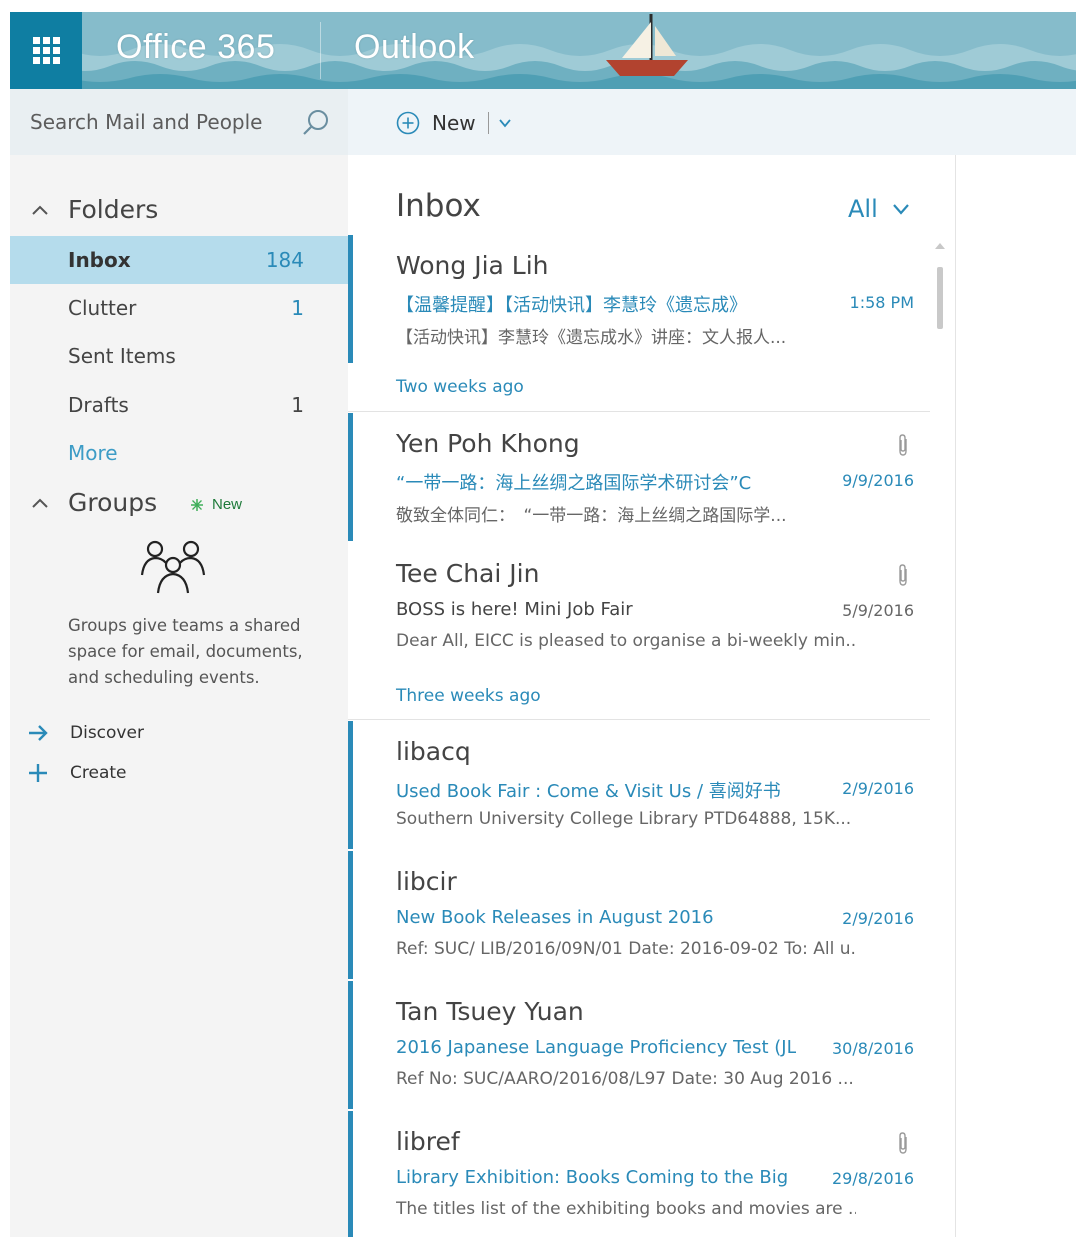  Describe the element at coordinates (433, 751) in the screenshot. I see `message-sender: libacq` at that location.